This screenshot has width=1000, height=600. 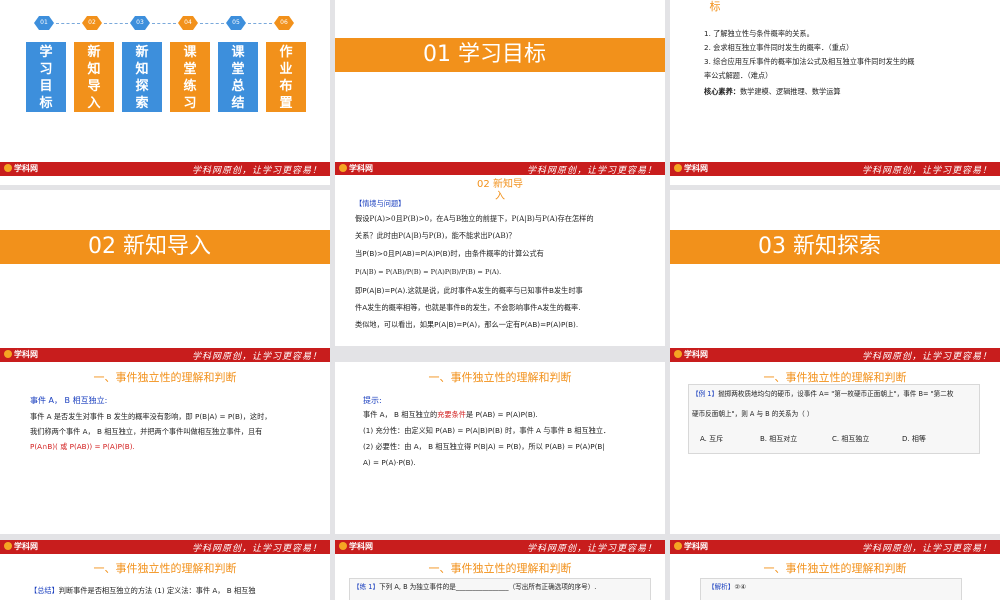 I want to click on hint-emphasis: 充要条件, so click(x=451, y=414).